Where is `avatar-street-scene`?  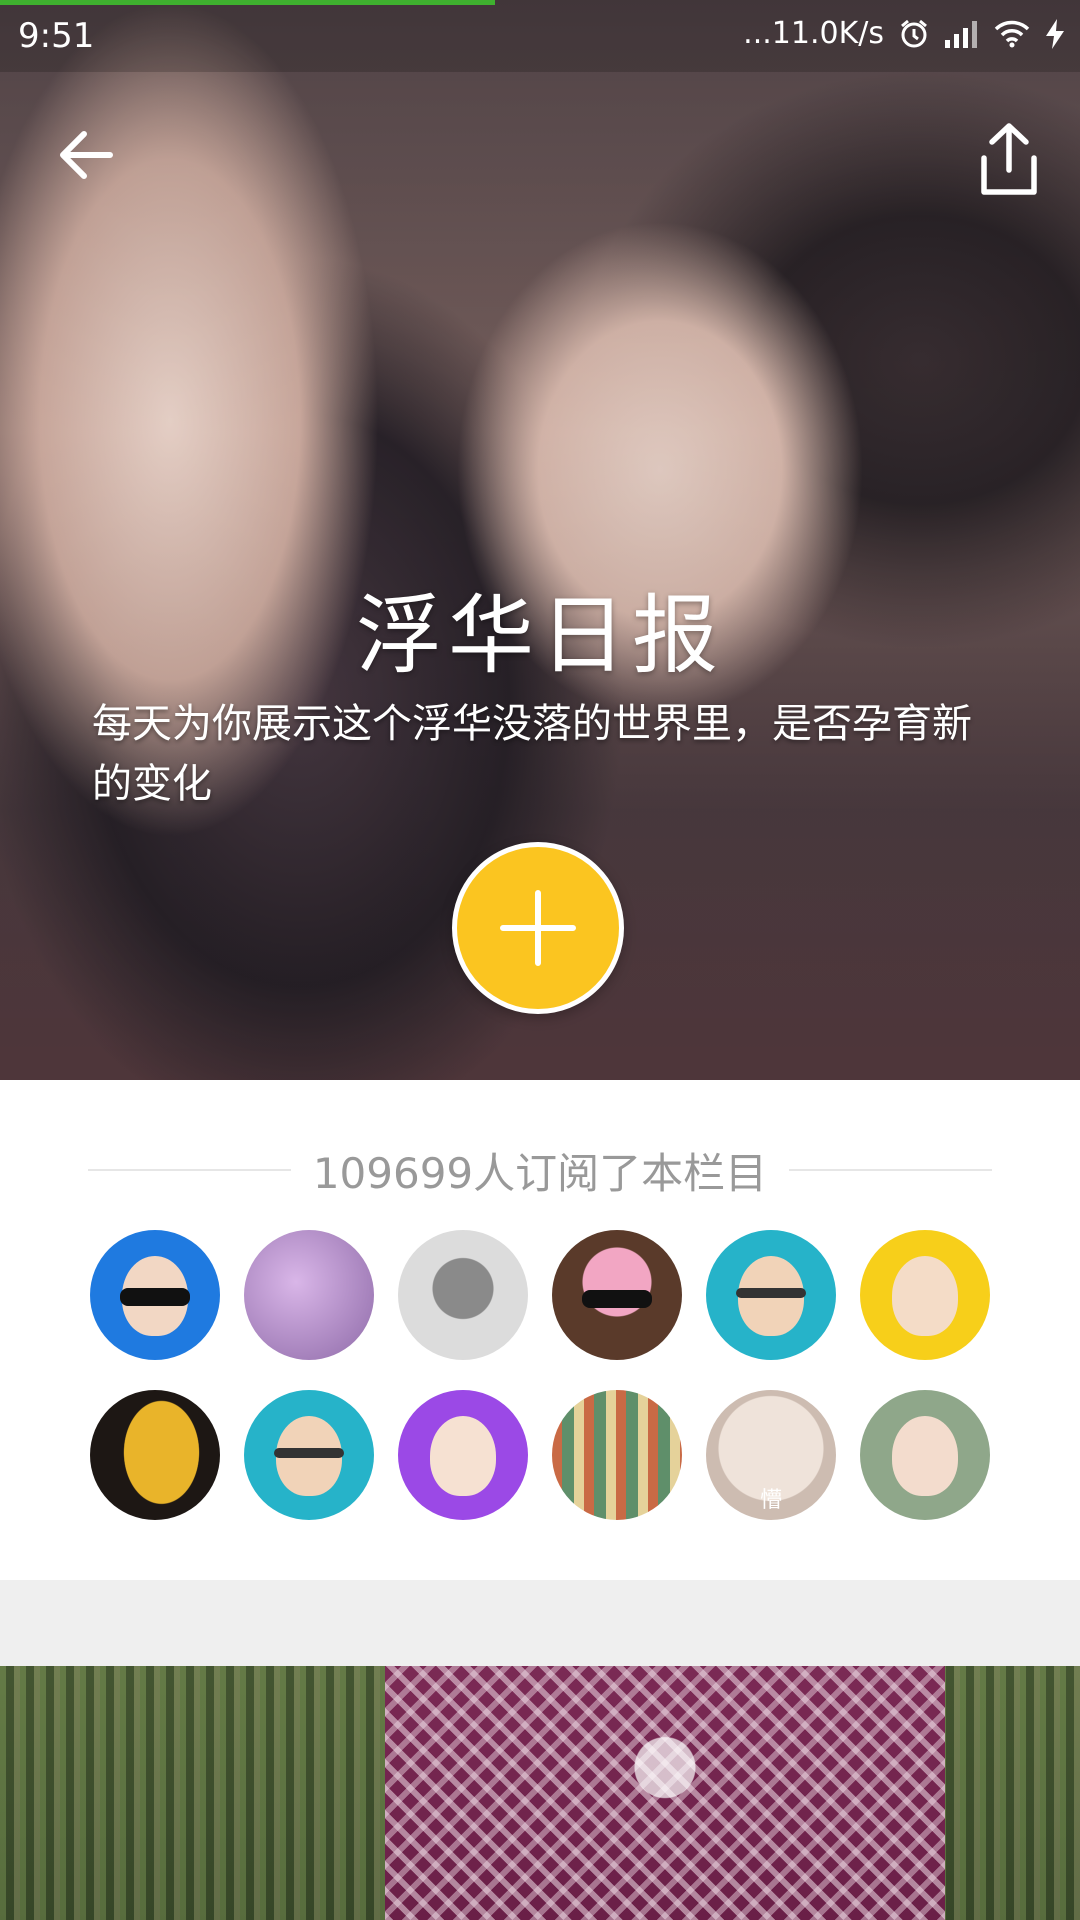
avatar-street-scene is located at coordinates (617, 1455).